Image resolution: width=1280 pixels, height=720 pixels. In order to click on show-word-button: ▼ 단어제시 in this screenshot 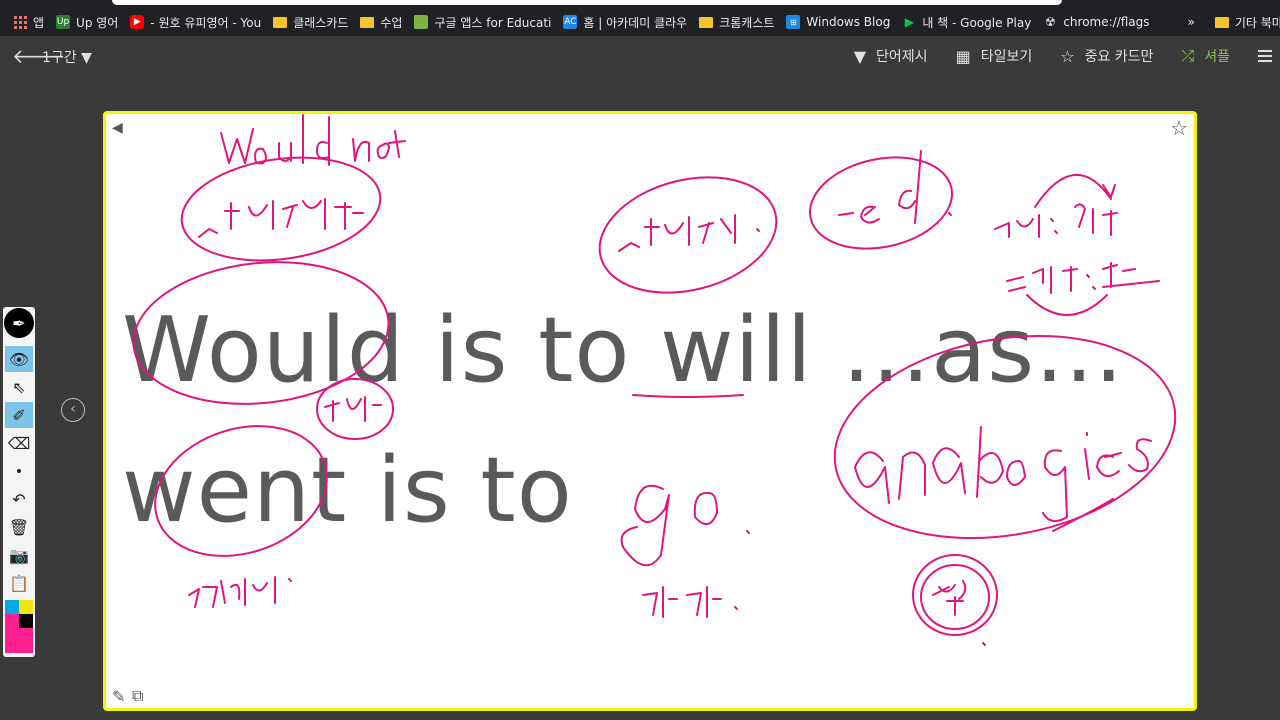, I will do `click(891, 56)`.